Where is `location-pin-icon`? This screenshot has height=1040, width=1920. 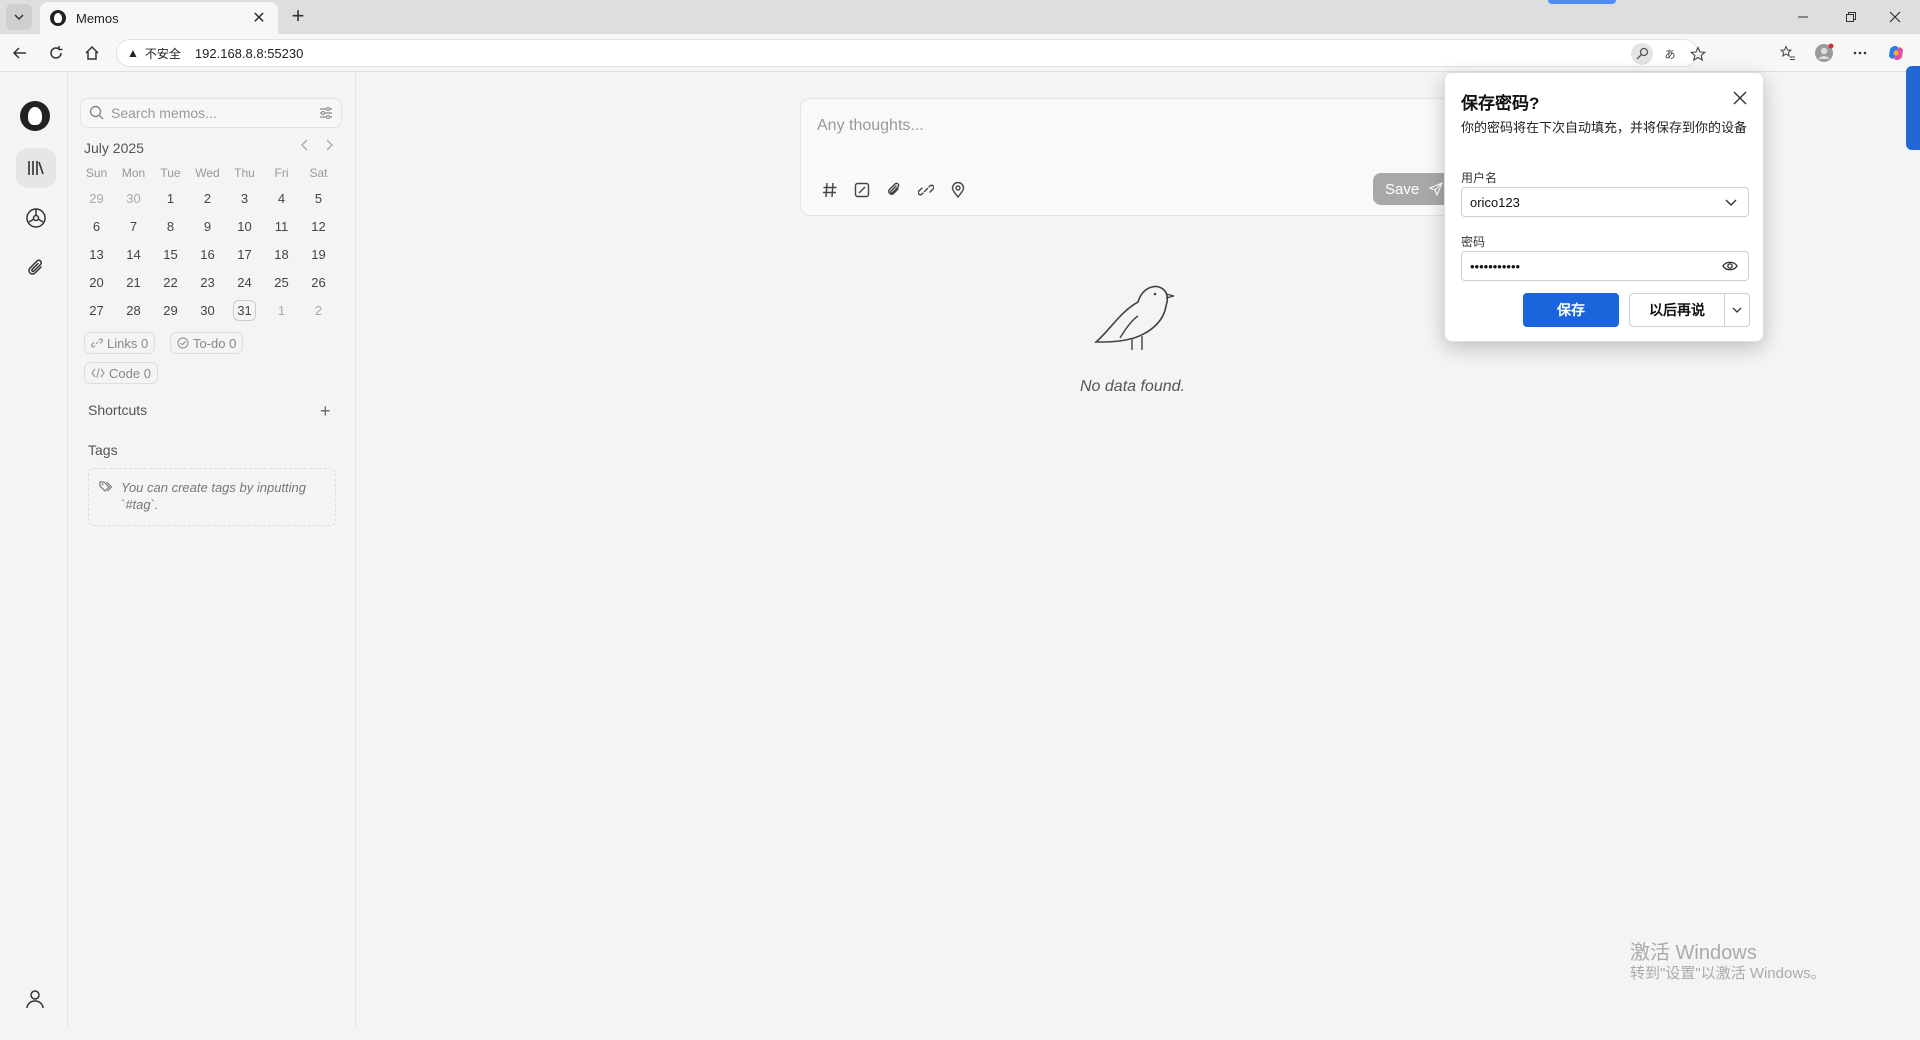
location-pin-icon is located at coordinates (958, 190).